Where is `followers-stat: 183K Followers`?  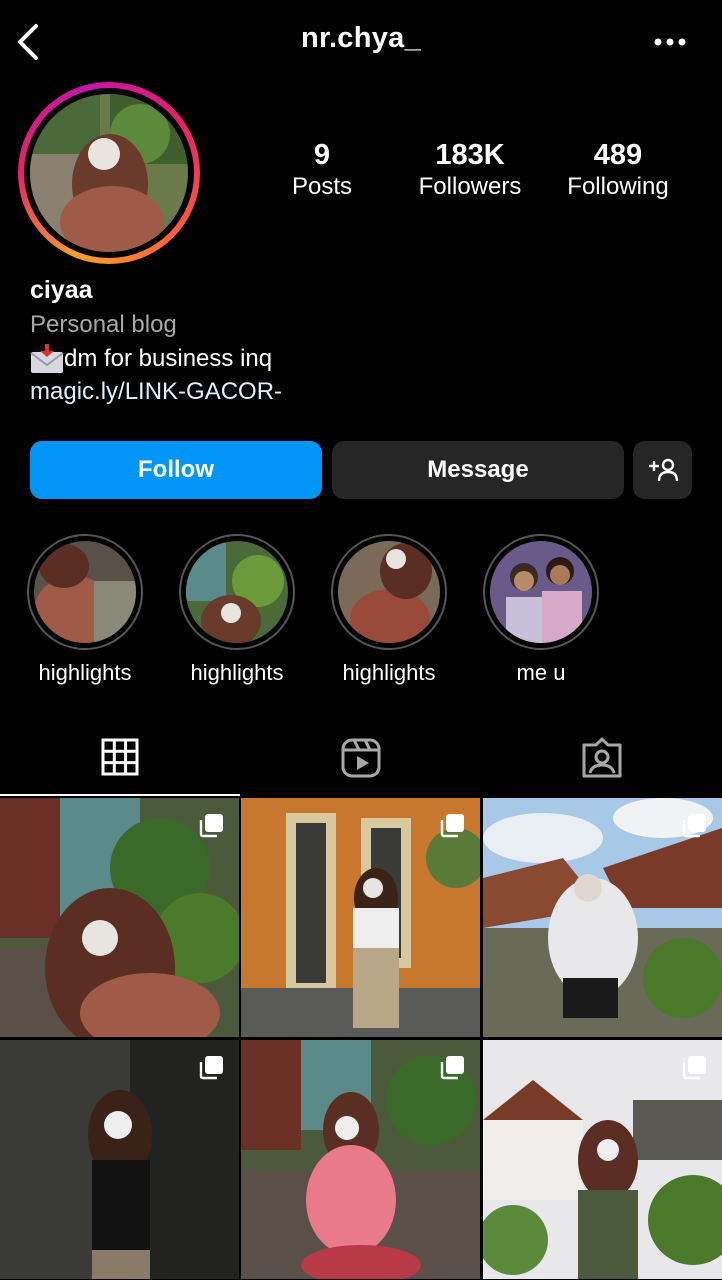
followers-stat: 183K Followers is located at coordinates (470, 170).